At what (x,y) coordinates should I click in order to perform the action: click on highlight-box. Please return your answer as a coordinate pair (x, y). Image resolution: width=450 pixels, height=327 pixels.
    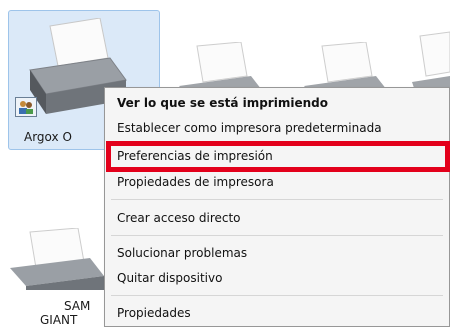
    Looking at the image, I should click on (278, 156).